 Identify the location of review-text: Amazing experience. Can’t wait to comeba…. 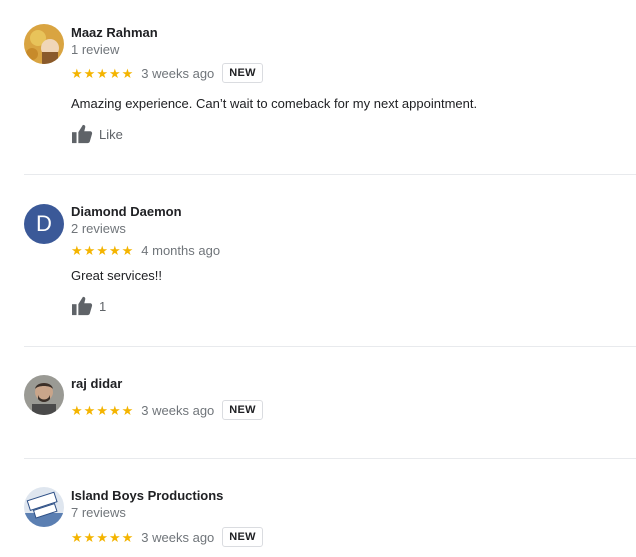
(274, 103).